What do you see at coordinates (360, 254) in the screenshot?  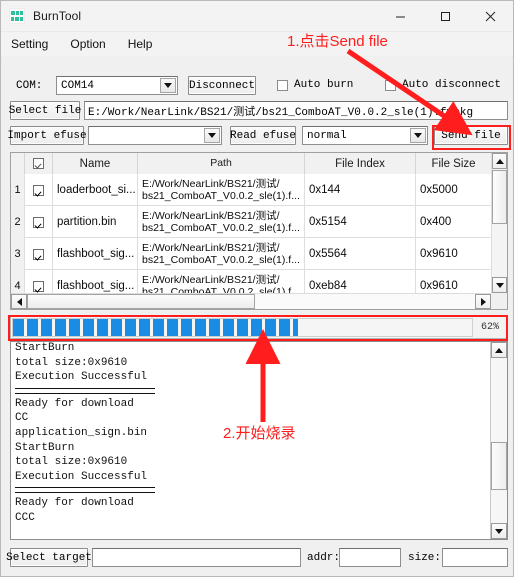 I see `row-file-index: 0x5564` at bounding box center [360, 254].